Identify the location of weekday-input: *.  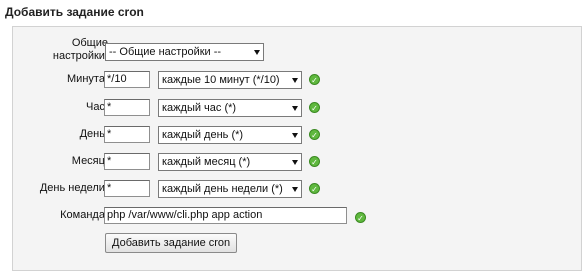
(127, 188).